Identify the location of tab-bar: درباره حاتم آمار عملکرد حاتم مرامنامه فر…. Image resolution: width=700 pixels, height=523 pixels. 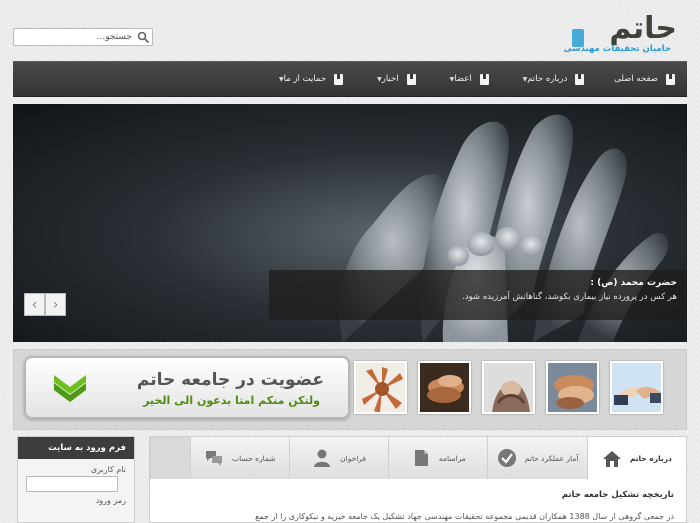
(417, 458).